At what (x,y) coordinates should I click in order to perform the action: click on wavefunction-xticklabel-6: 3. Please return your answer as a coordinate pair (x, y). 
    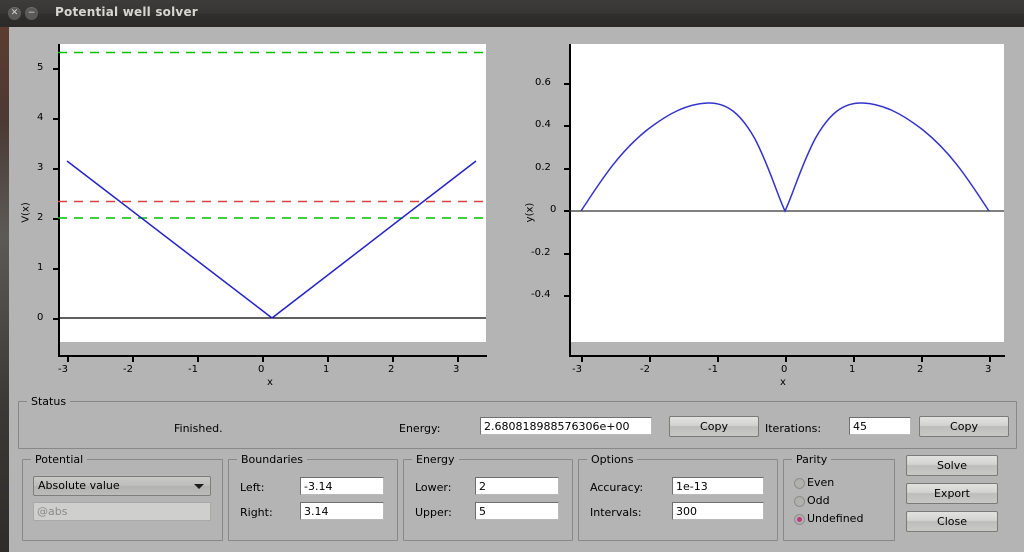
    Looking at the image, I should click on (988, 369).